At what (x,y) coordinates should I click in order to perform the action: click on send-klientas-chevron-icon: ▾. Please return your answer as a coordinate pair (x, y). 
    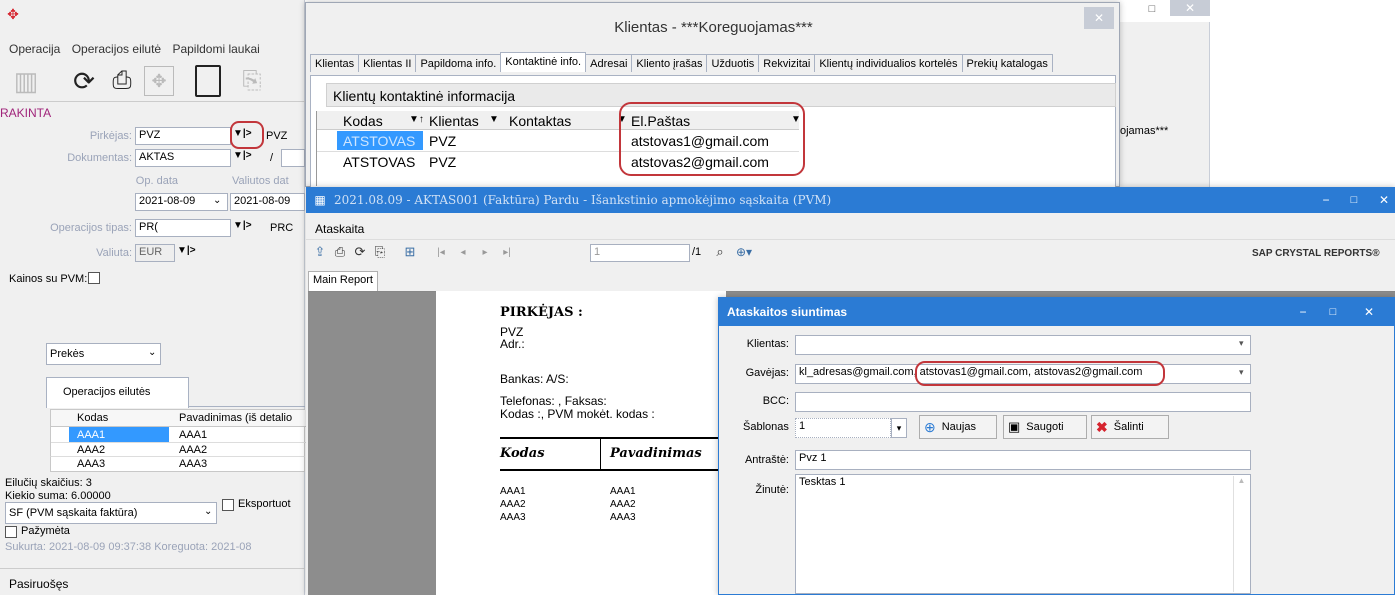
    Looking at the image, I should click on (1241, 343).